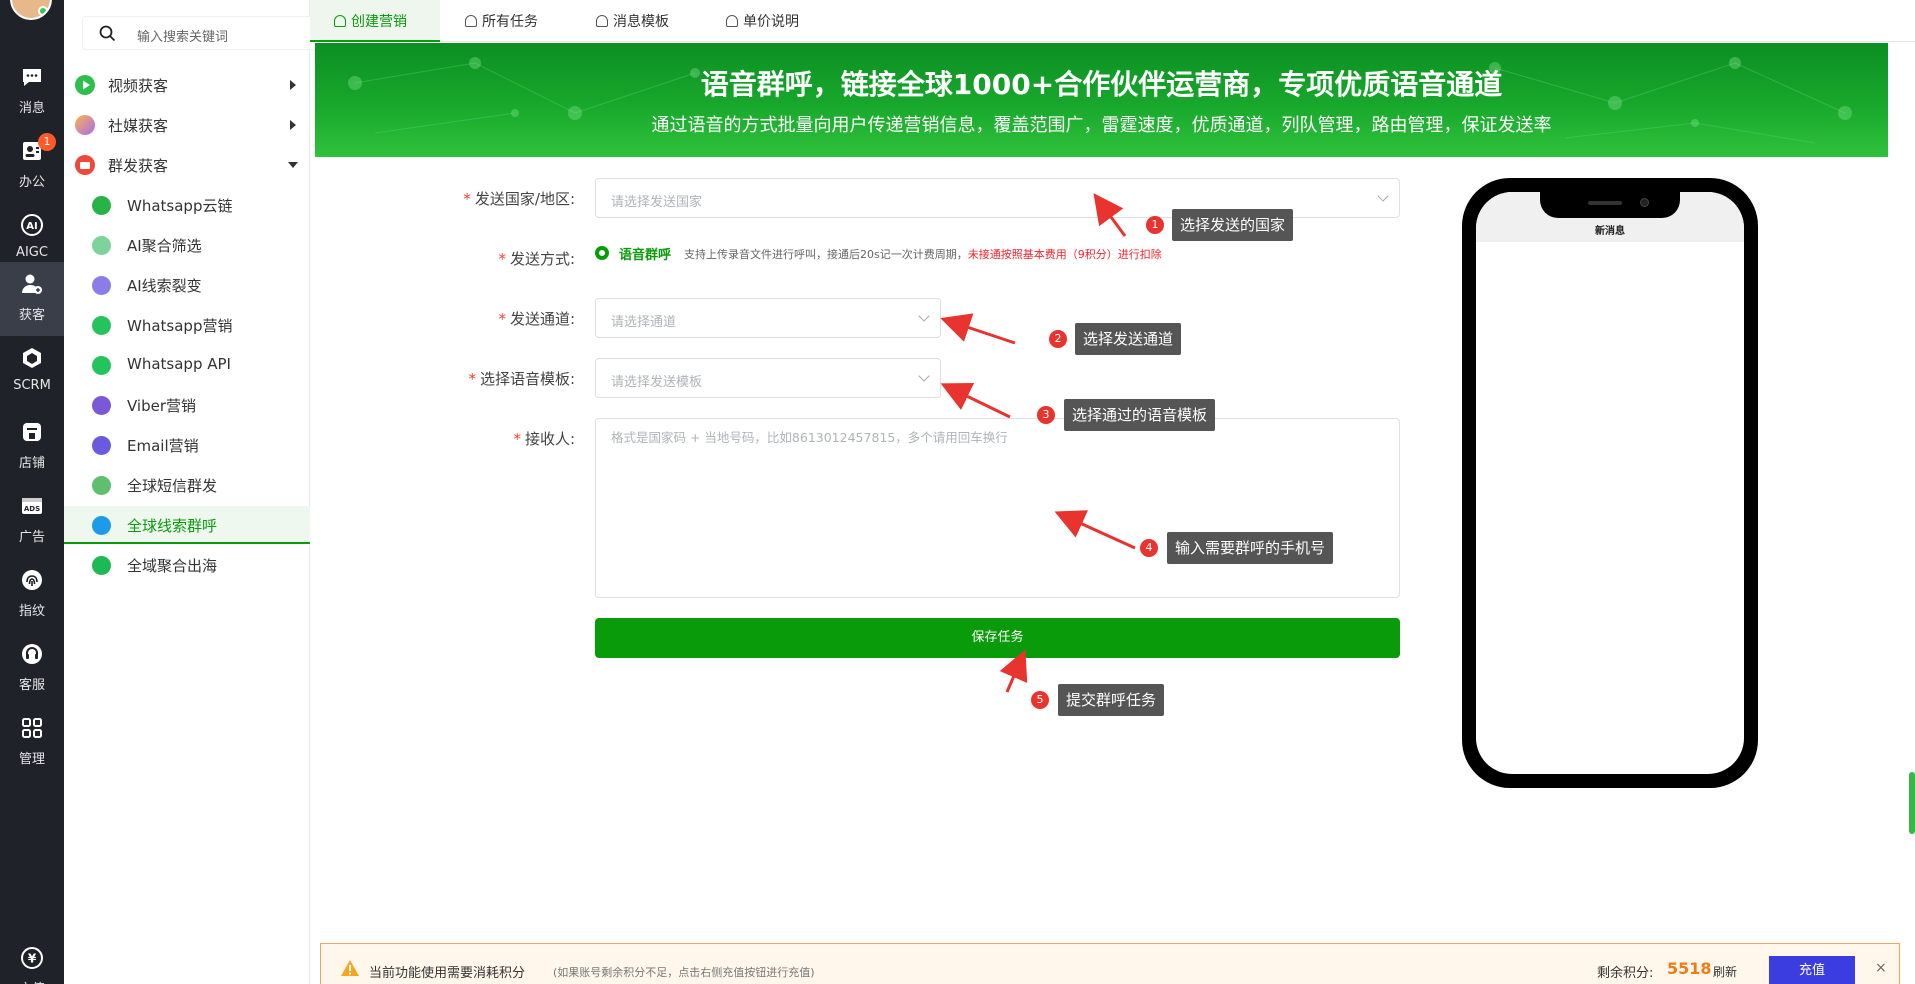 This screenshot has width=1915, height=984. I want to click on points-value: 5518, so click(1689, 968).